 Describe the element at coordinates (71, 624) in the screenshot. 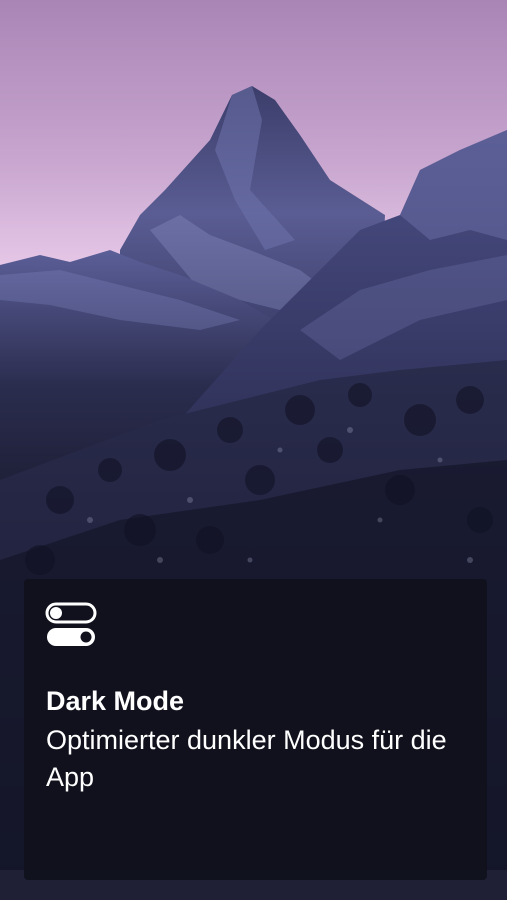

I see `toggle-switches-icon` at that location.